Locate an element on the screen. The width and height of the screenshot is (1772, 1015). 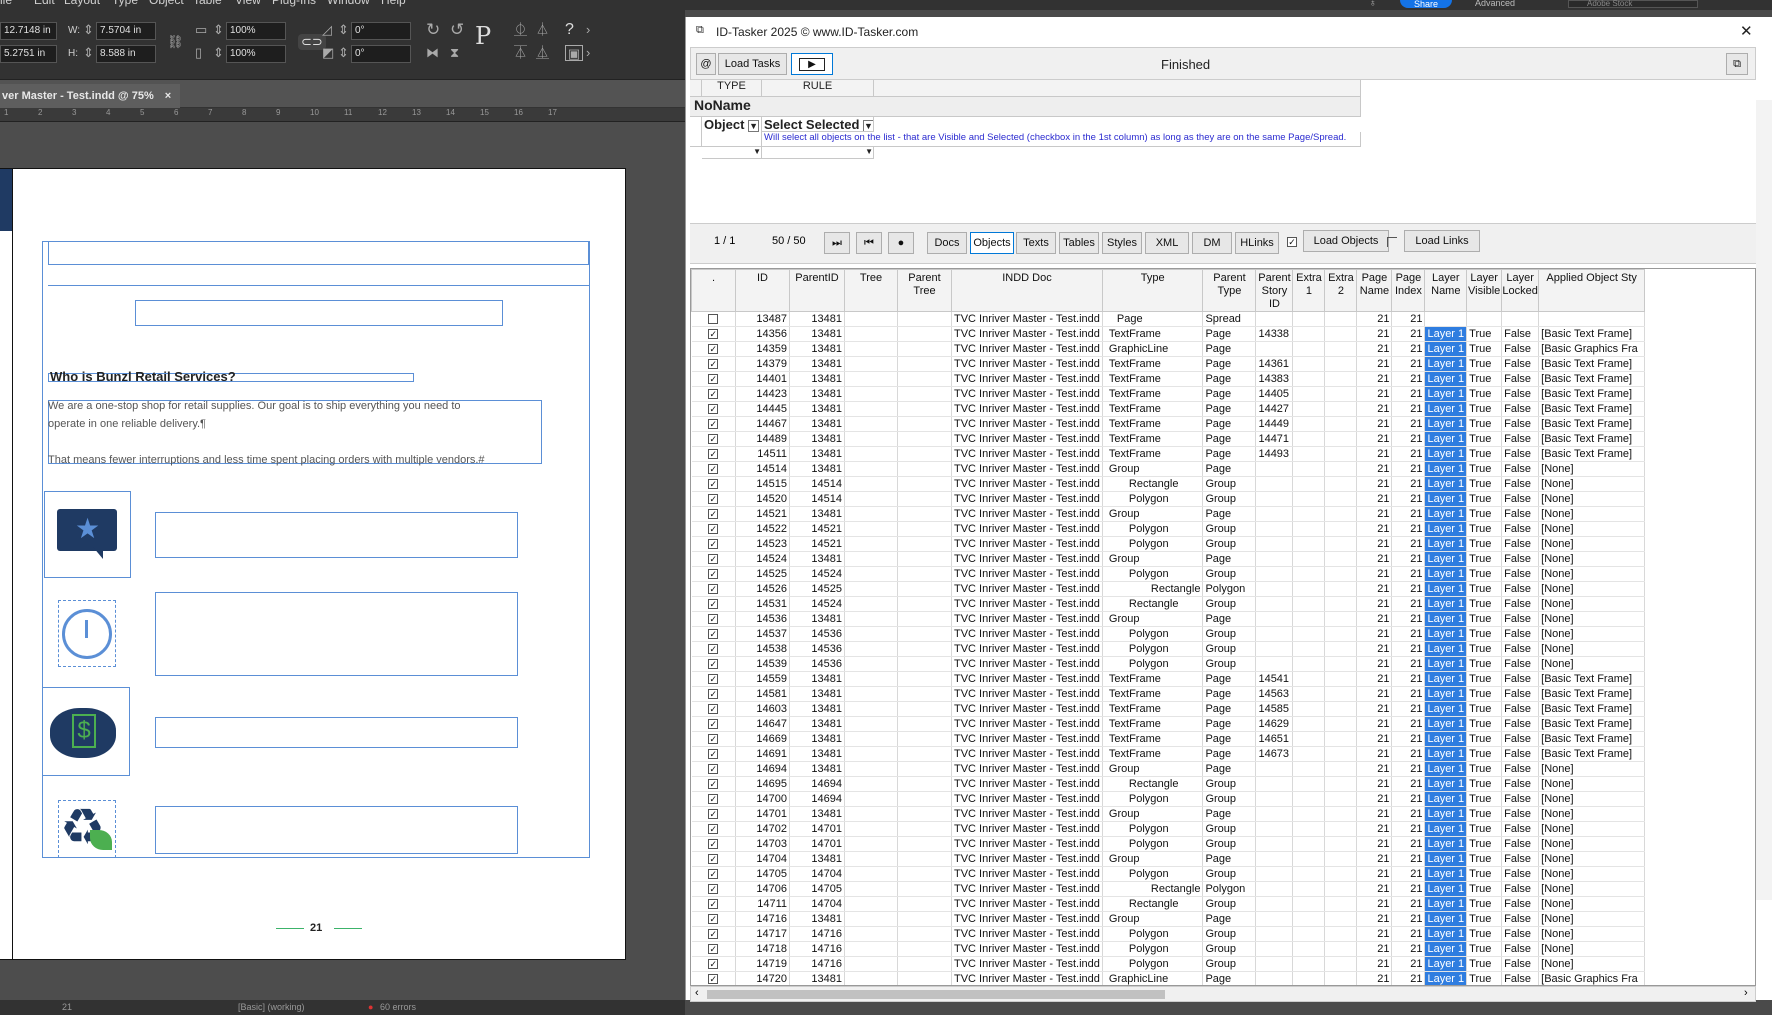
grid-cell-type: TextFrame is located at coordinates (1153, 394).